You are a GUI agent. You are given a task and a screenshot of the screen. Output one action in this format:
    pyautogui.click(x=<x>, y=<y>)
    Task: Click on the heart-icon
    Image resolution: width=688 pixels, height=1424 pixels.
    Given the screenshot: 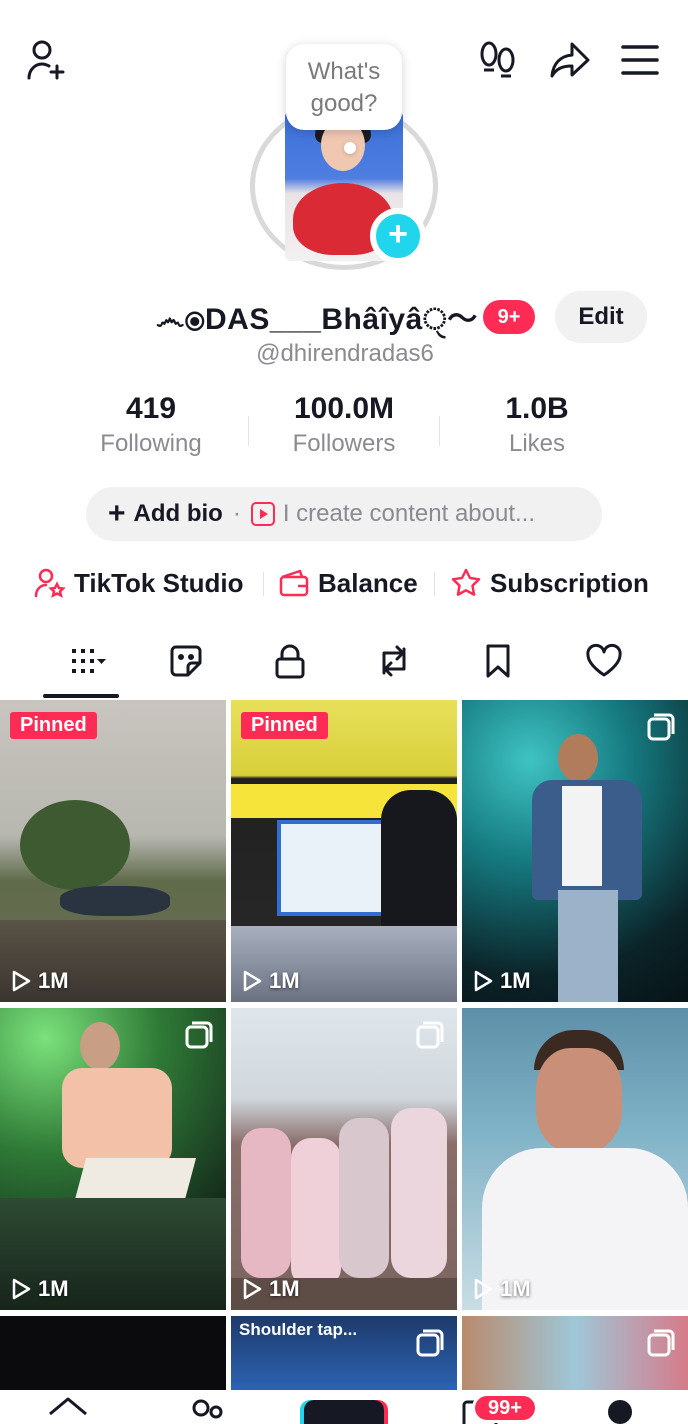 What is the action you would take?
    pyautogui.click(x=604, y=660)
    